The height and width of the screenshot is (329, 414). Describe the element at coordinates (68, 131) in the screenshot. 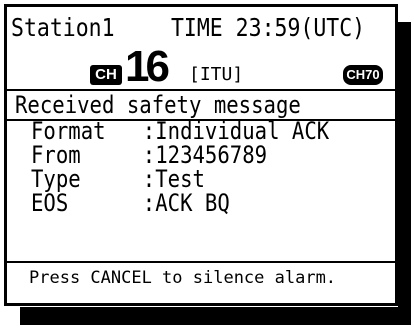

I see `field-format-label: Format` at that location.